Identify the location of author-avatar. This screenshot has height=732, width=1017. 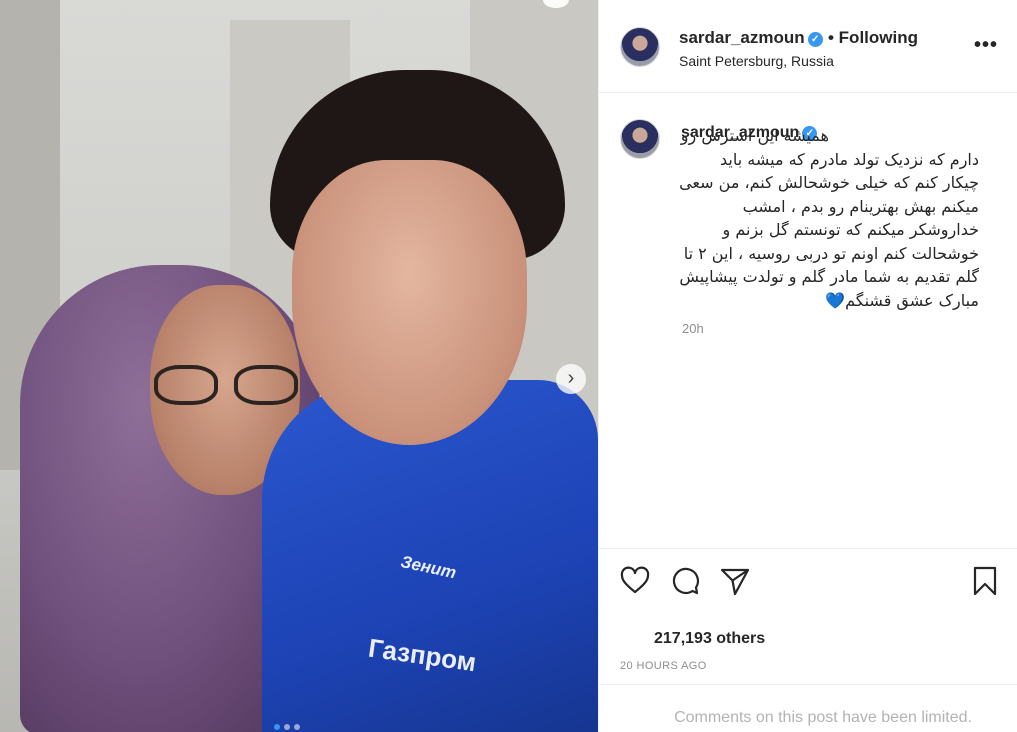
(640, 47).